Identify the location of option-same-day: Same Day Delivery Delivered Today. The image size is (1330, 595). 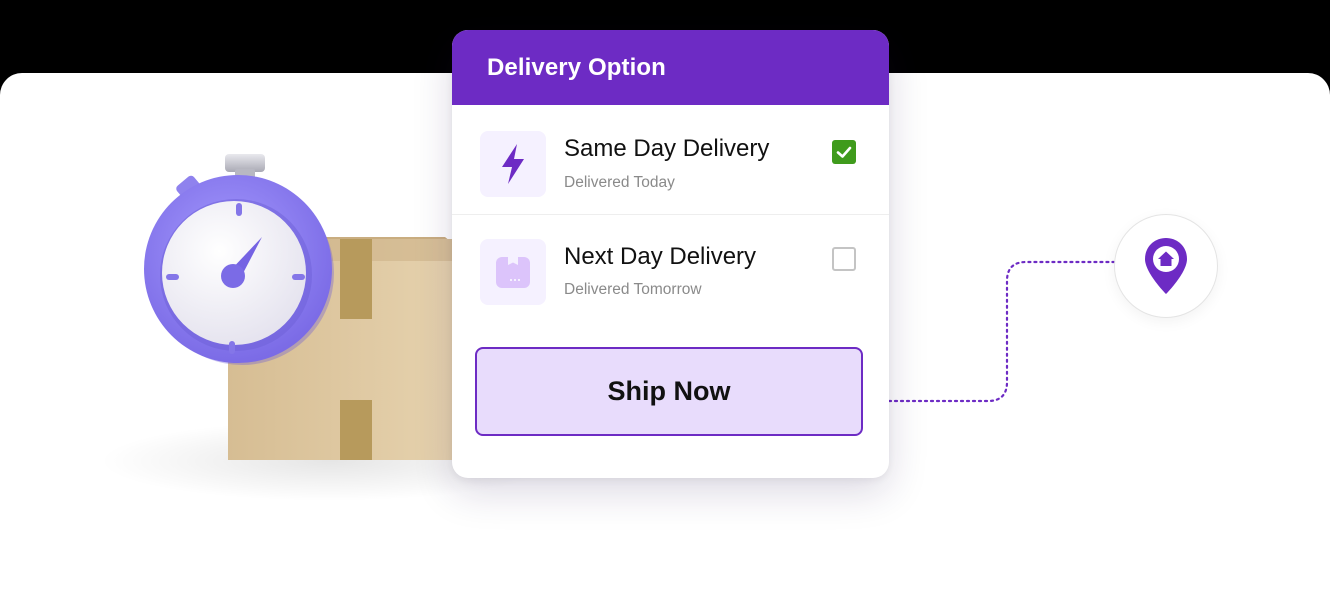
(670, 160).